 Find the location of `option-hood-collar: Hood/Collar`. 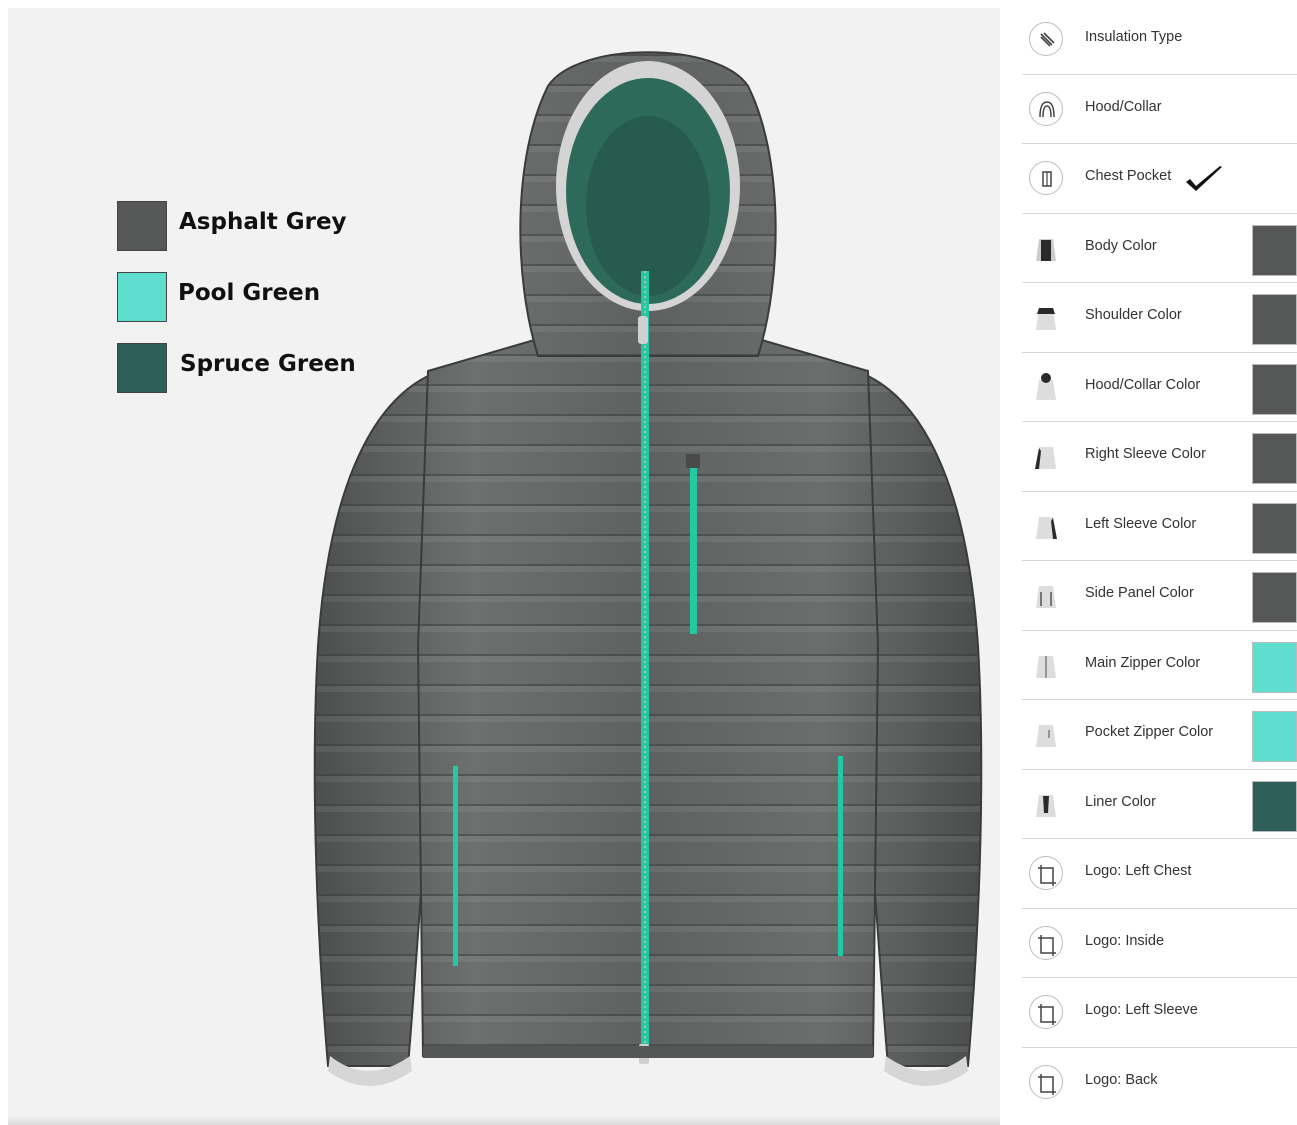

option-hood-collar: Hood/Collar is located at coordinates (1159, 109).